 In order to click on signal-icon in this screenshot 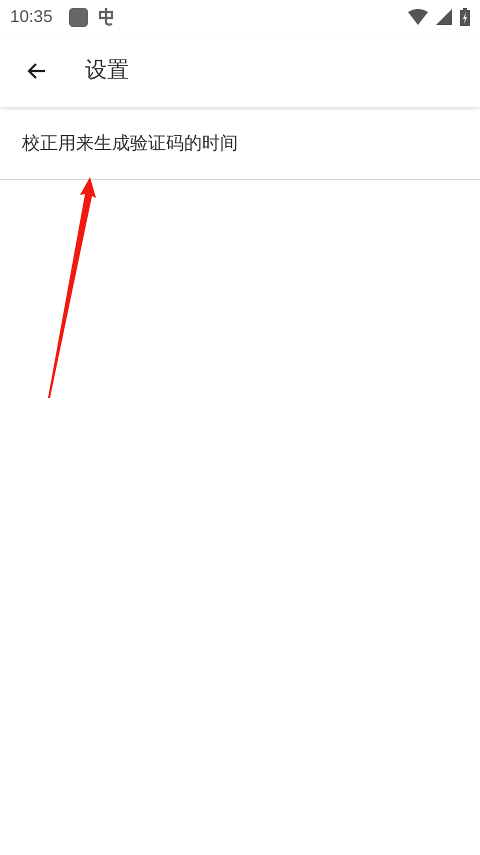, I will do `click(444, 17)`.